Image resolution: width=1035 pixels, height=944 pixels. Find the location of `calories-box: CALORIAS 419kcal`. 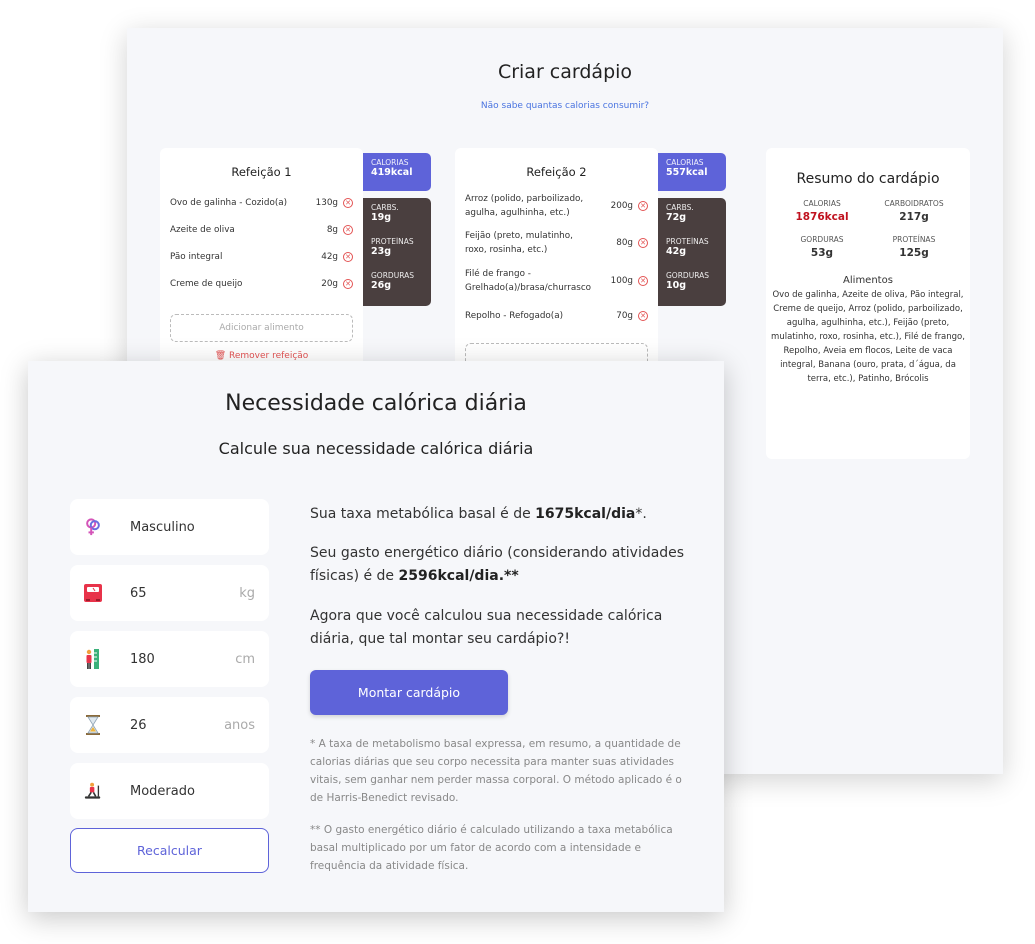

calories-box: CALORIAS 419kcal is located at coordinates (397, 172).